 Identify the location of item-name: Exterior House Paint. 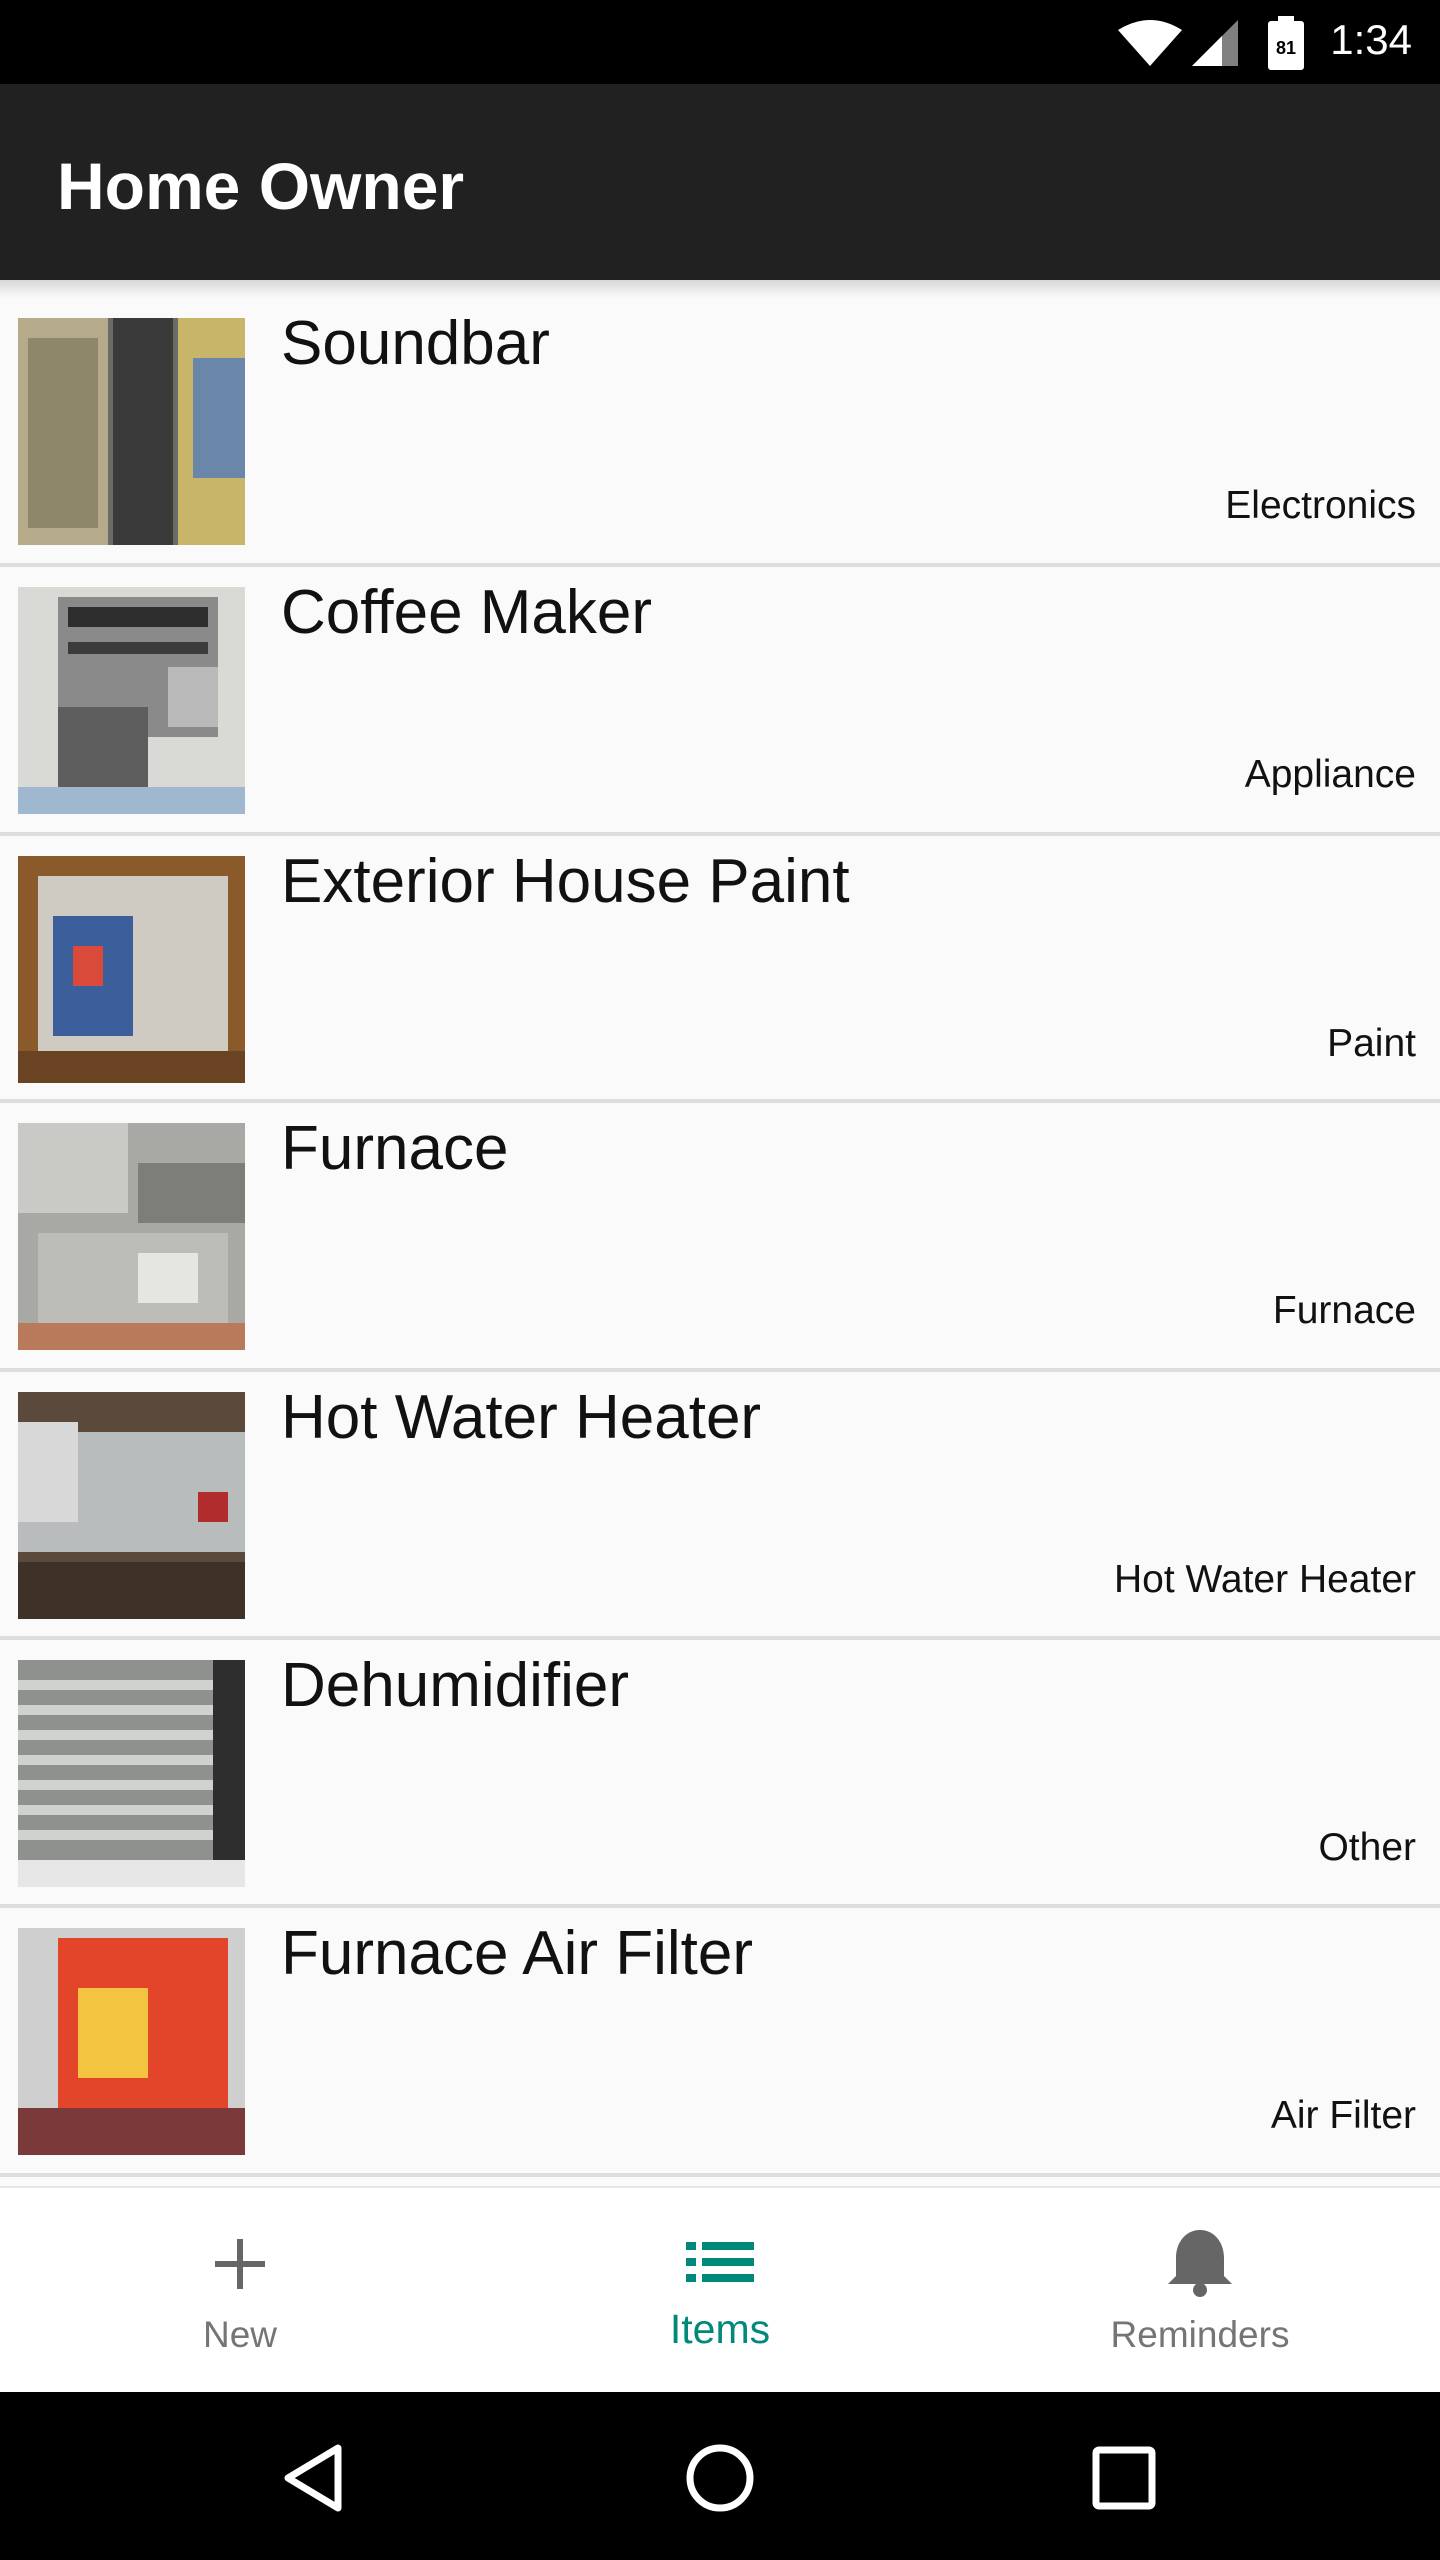
(565, 881).